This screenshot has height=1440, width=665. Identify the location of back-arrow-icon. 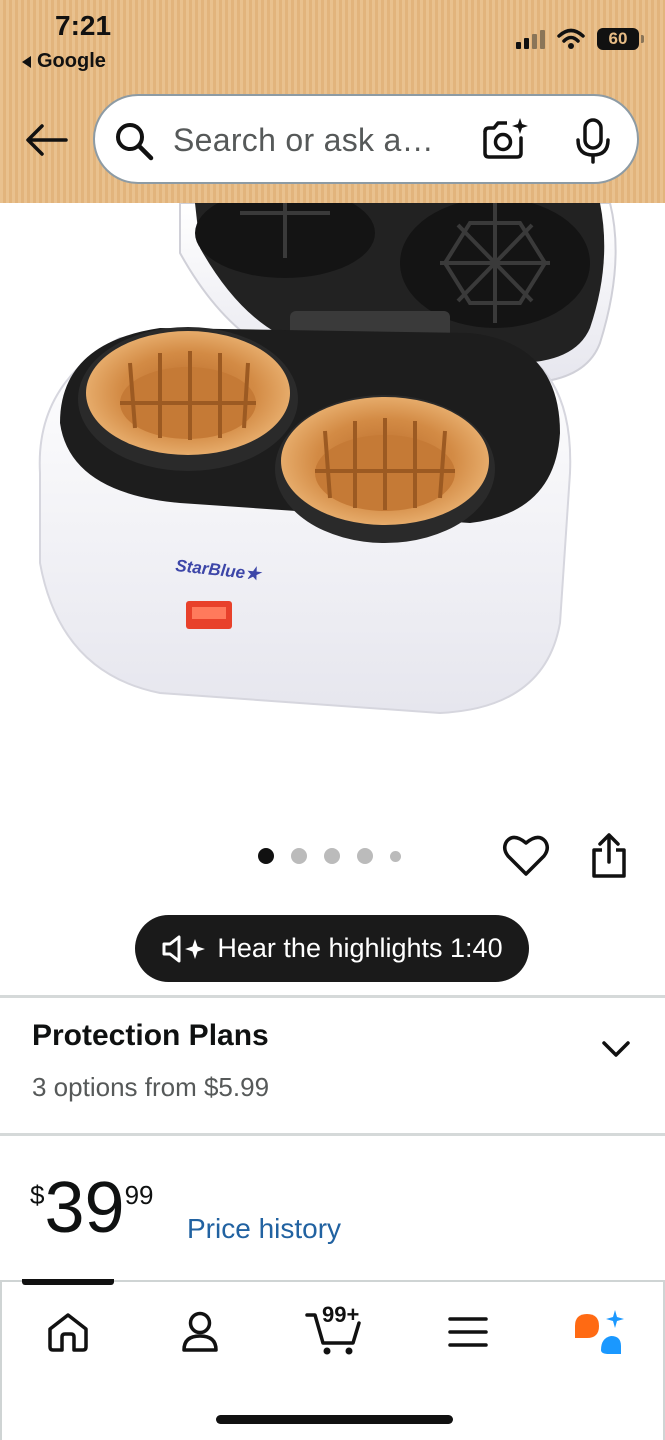
(47, 140).